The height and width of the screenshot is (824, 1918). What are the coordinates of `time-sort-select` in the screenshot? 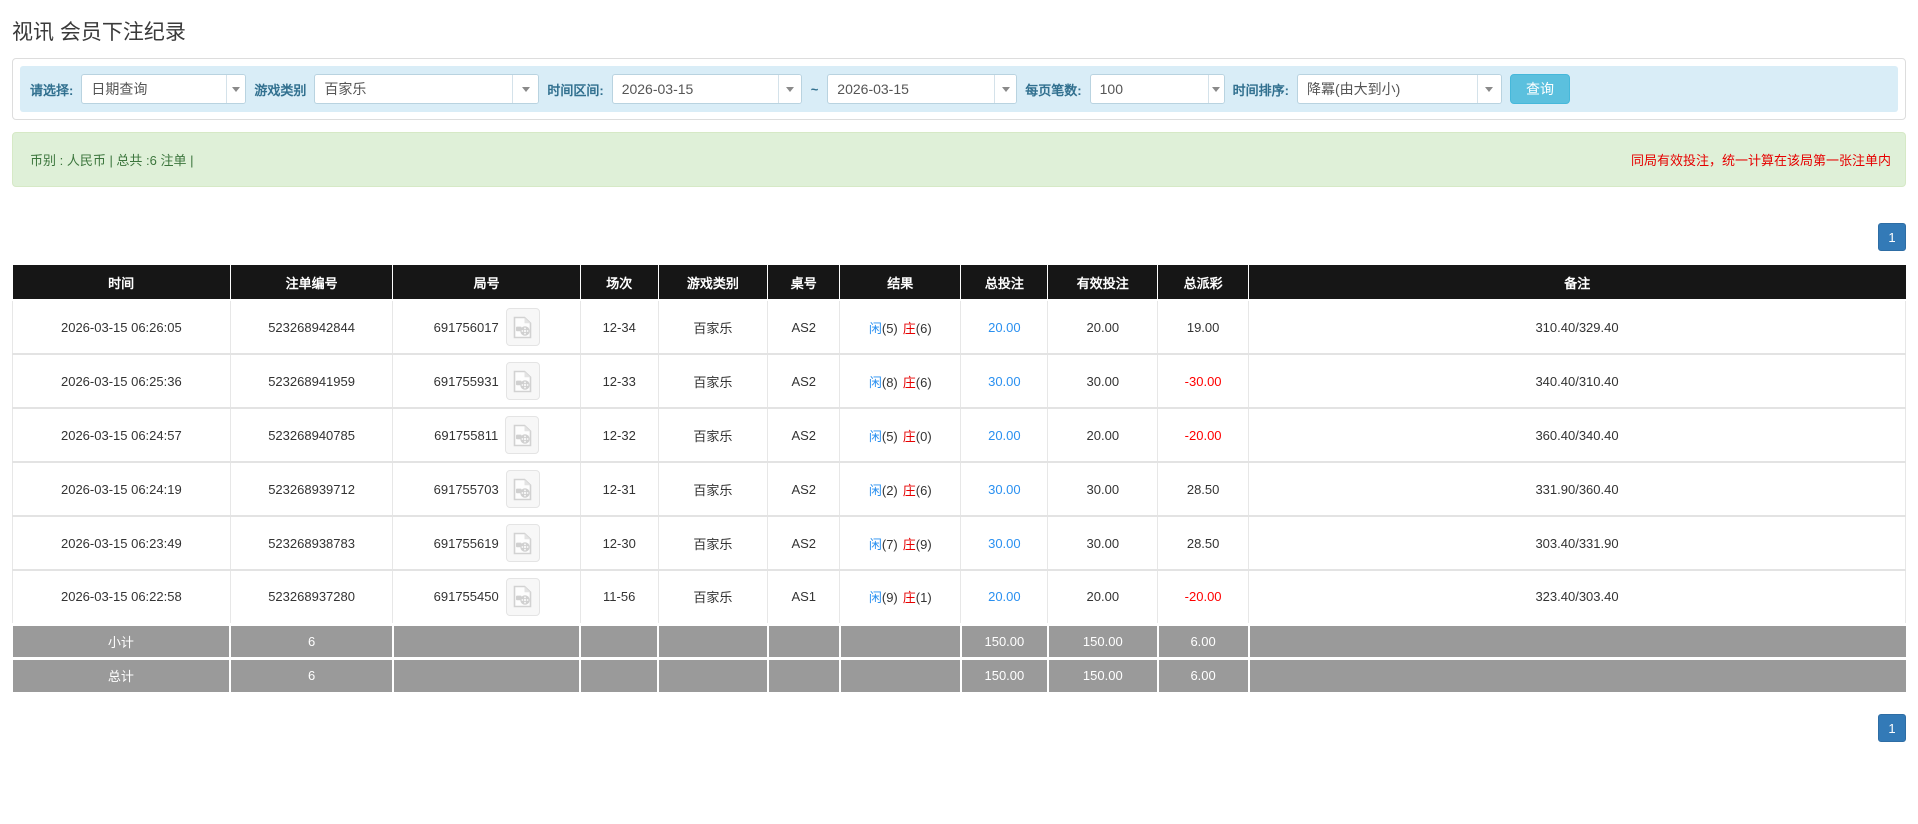 It's located at (1399, 89).